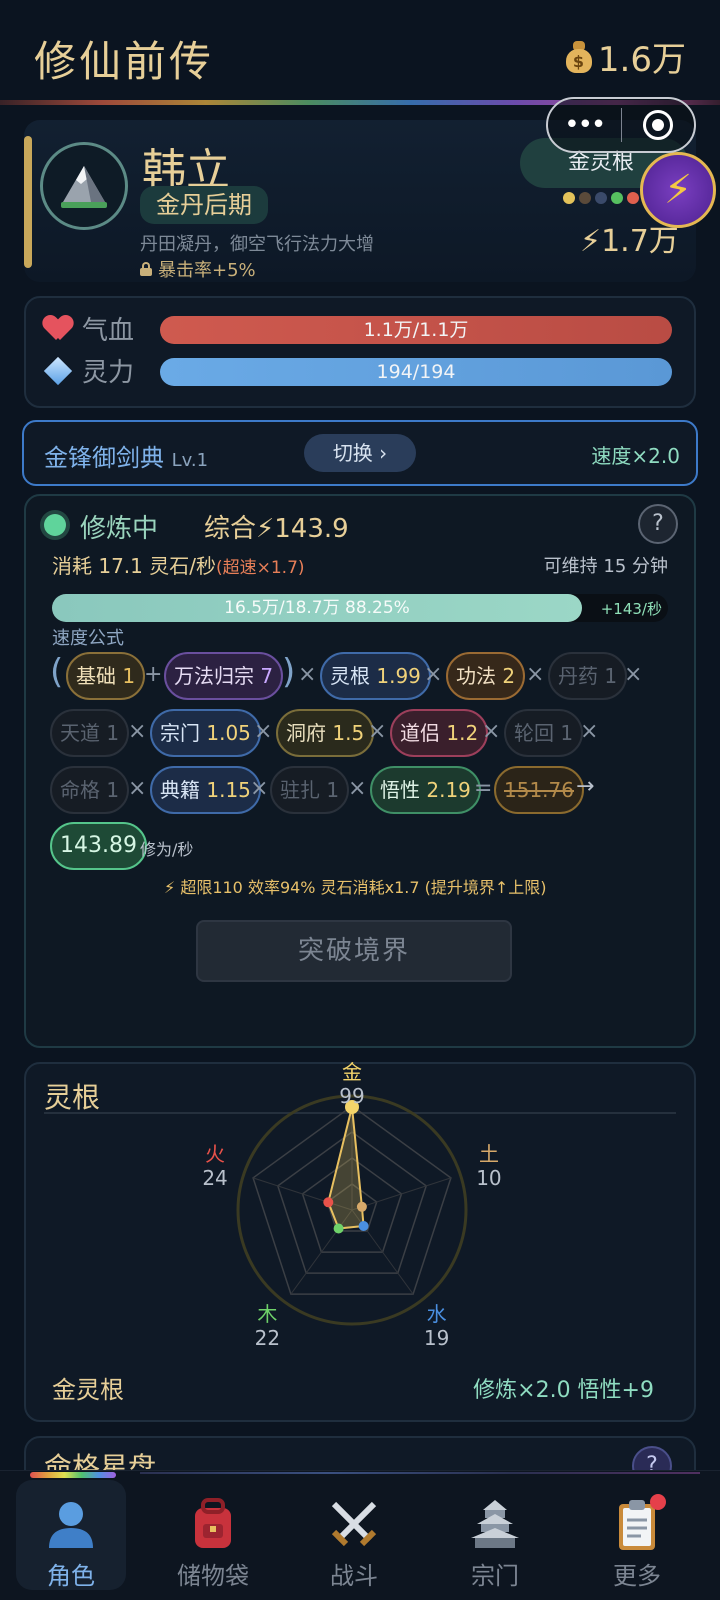  What do you see at coordinates (205, 790) in the screenshot?
I see `factor-book: 典籍 1.15` at bounding box center [205, 790].